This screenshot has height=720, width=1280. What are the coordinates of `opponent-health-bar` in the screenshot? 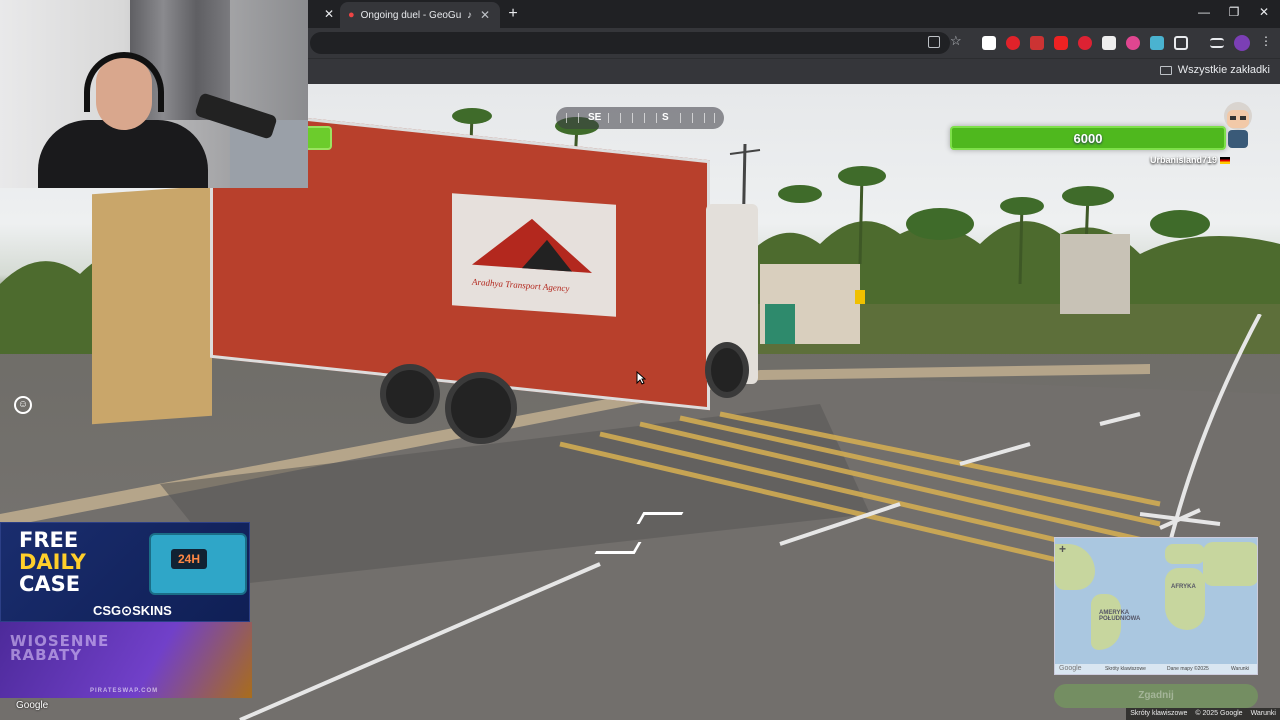 It's located at (320, 138).